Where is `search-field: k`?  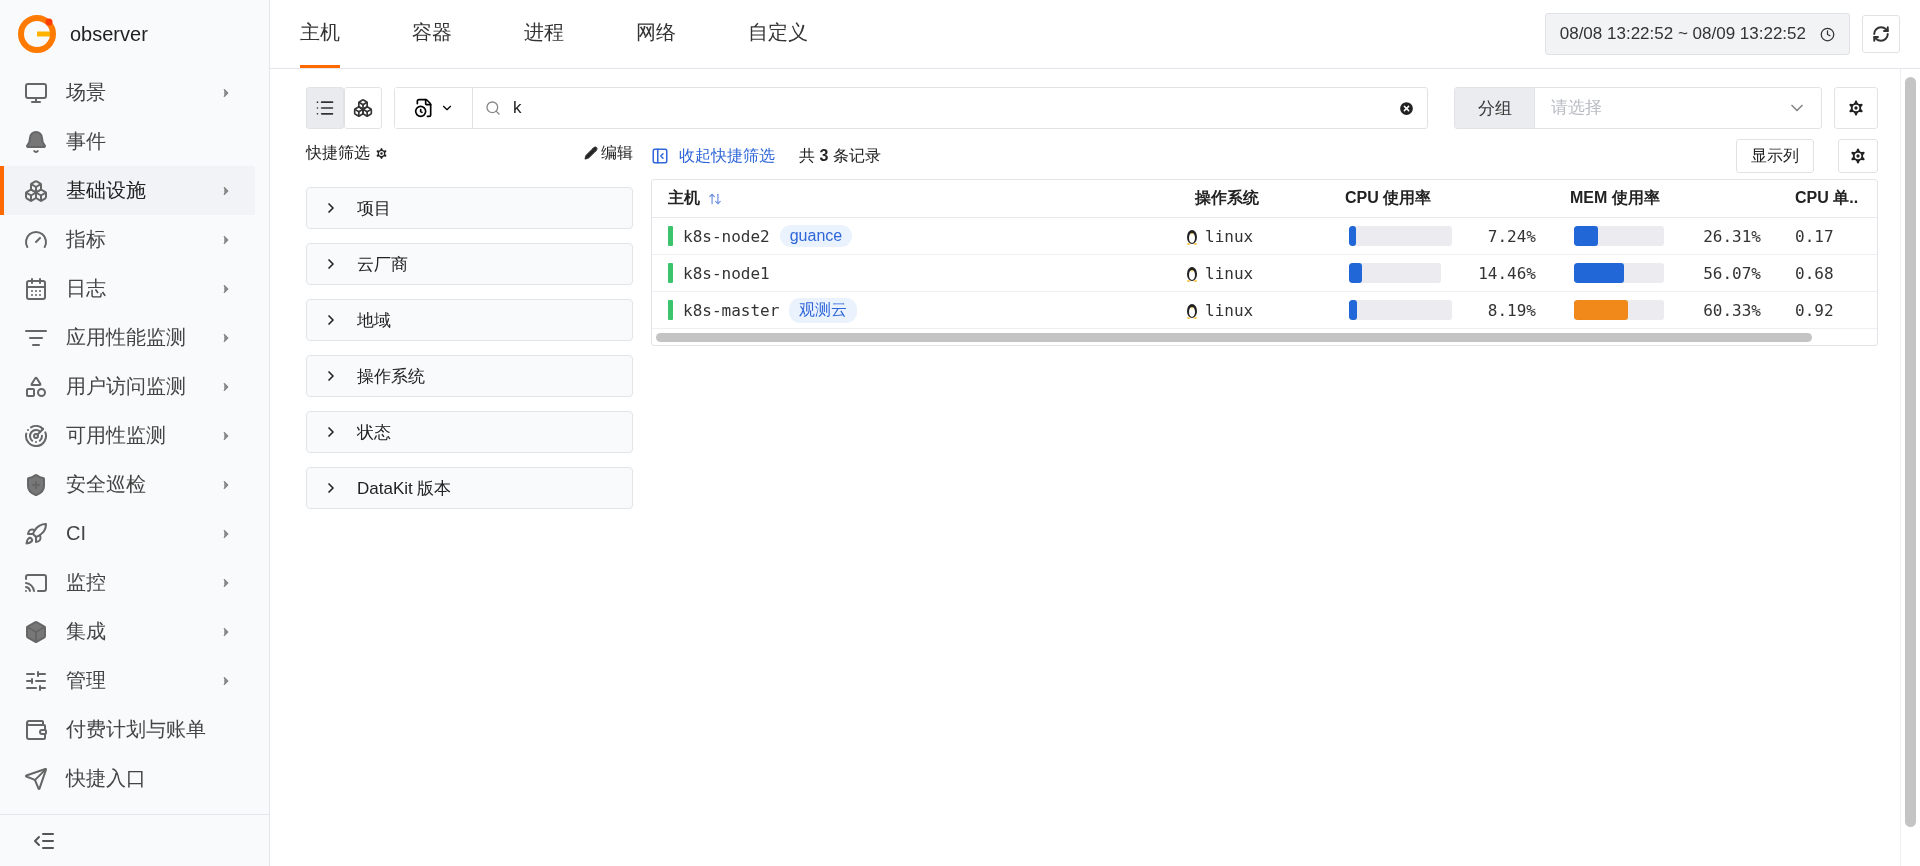
search-field: k is located at coordinates (949, 108).